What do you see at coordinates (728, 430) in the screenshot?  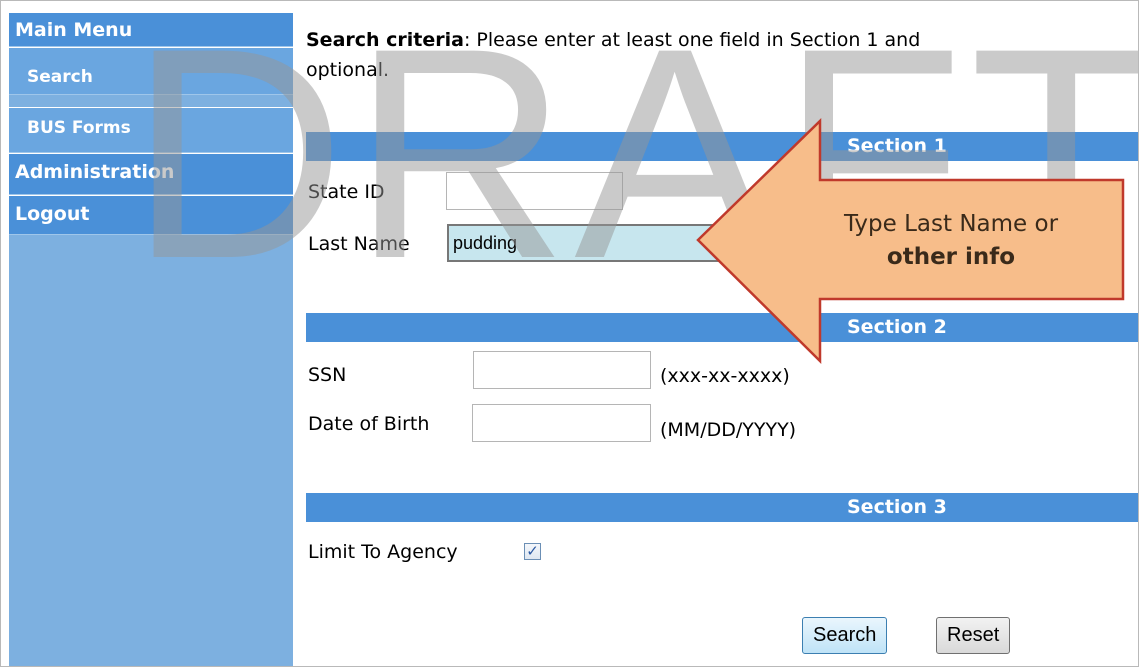 I see `dob-format-hint: (MM/DD/YYYY)` at bounding box center [728, 430].